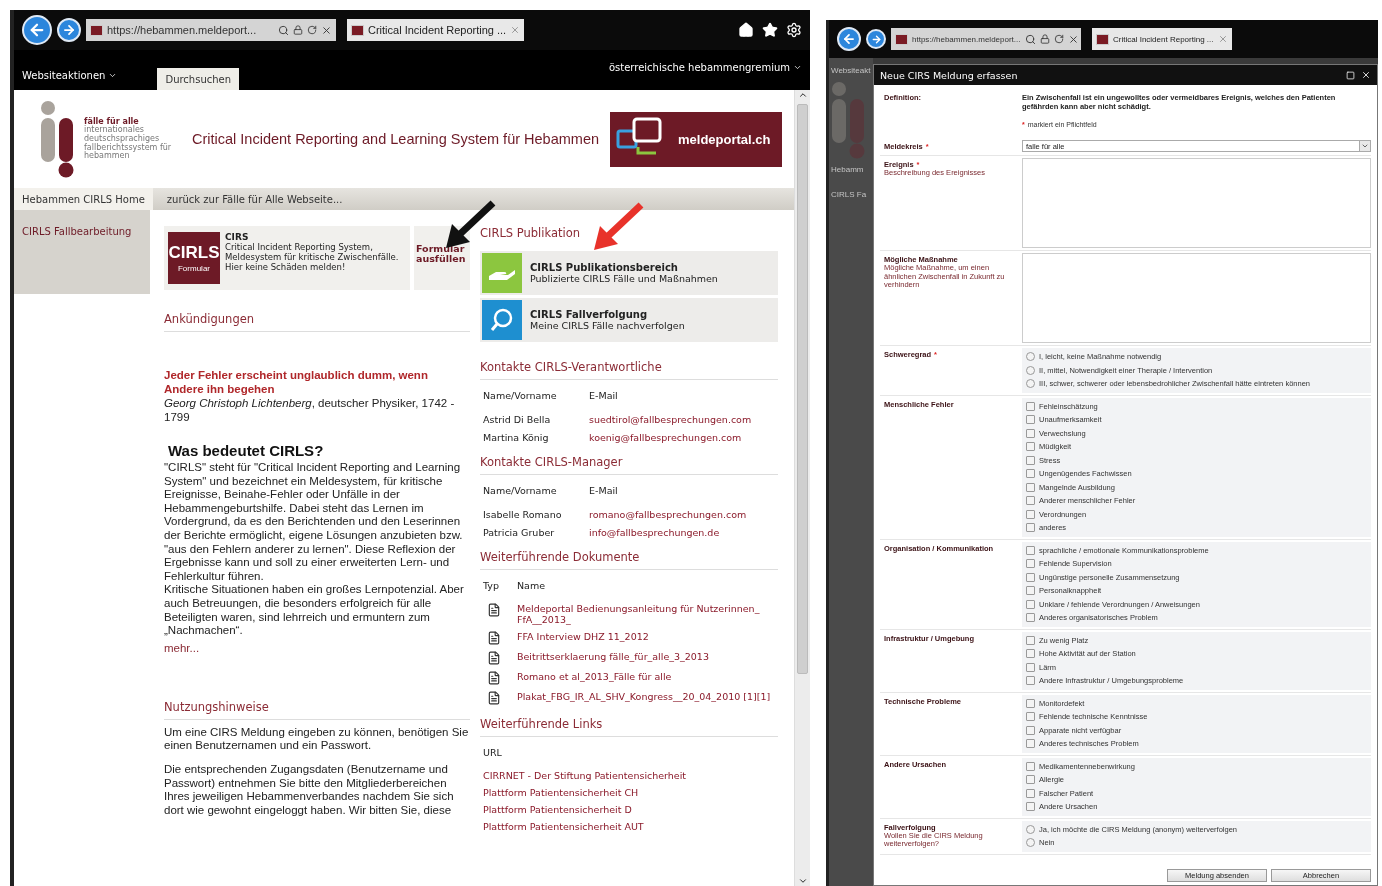 The image size is (1382, 886). What do you see at coordinates (629, 792) in the screenshot?
I see `external-link: Plattform Patientensicherheit CH` at bounding box center [629, 792].